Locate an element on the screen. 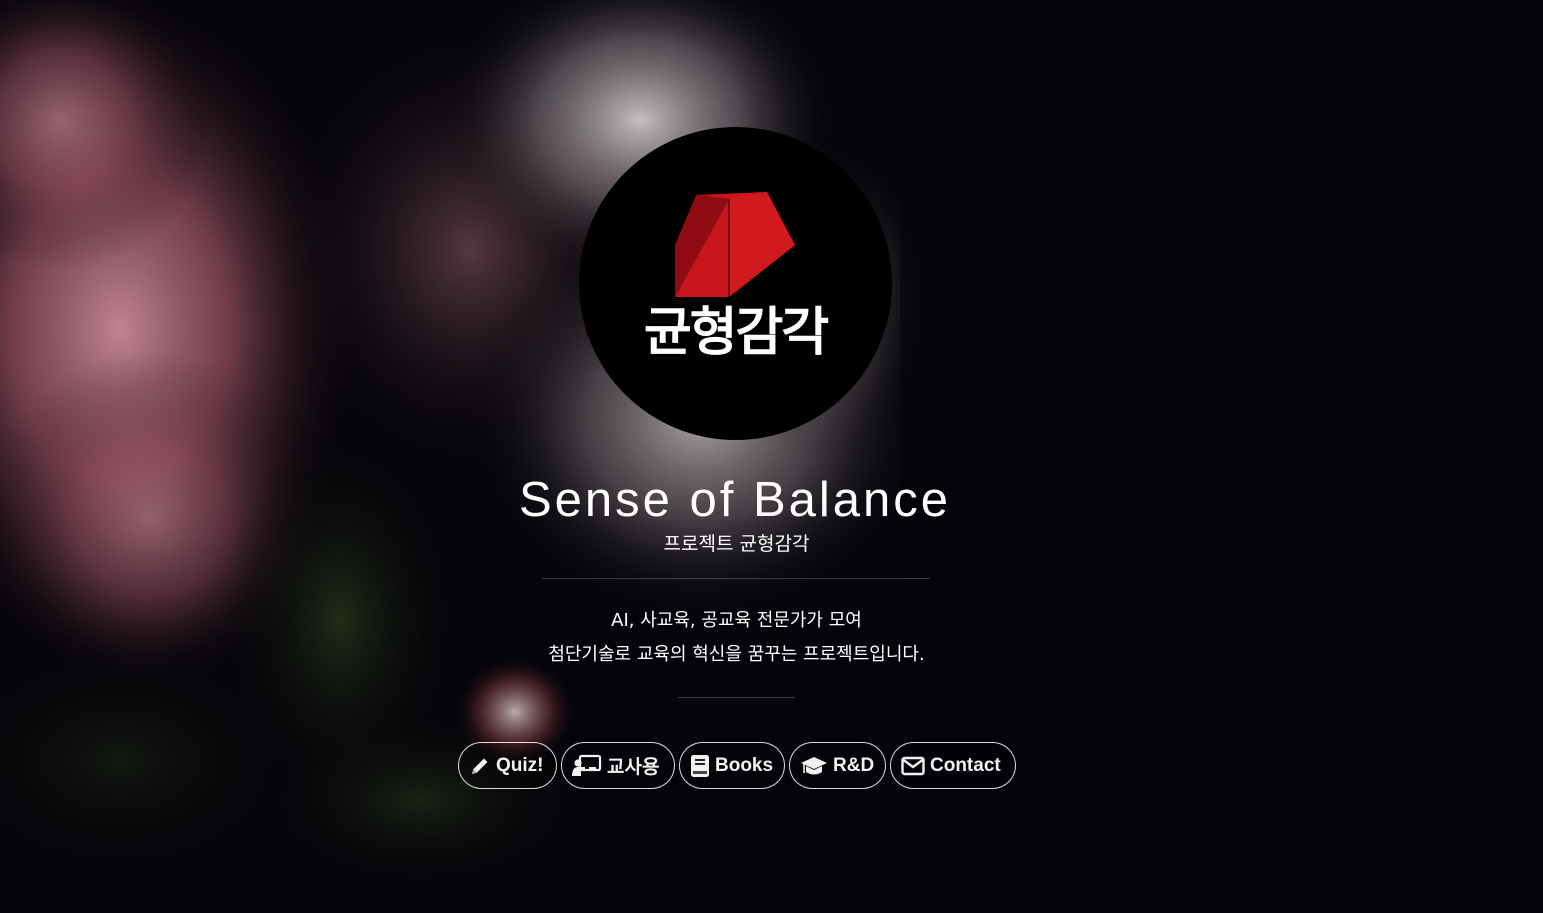 This screenshot has width=1543, height=913. description-line-1: AI, 사교육, 공교육 전문가가 모여 is located at coordinates (736, 620).